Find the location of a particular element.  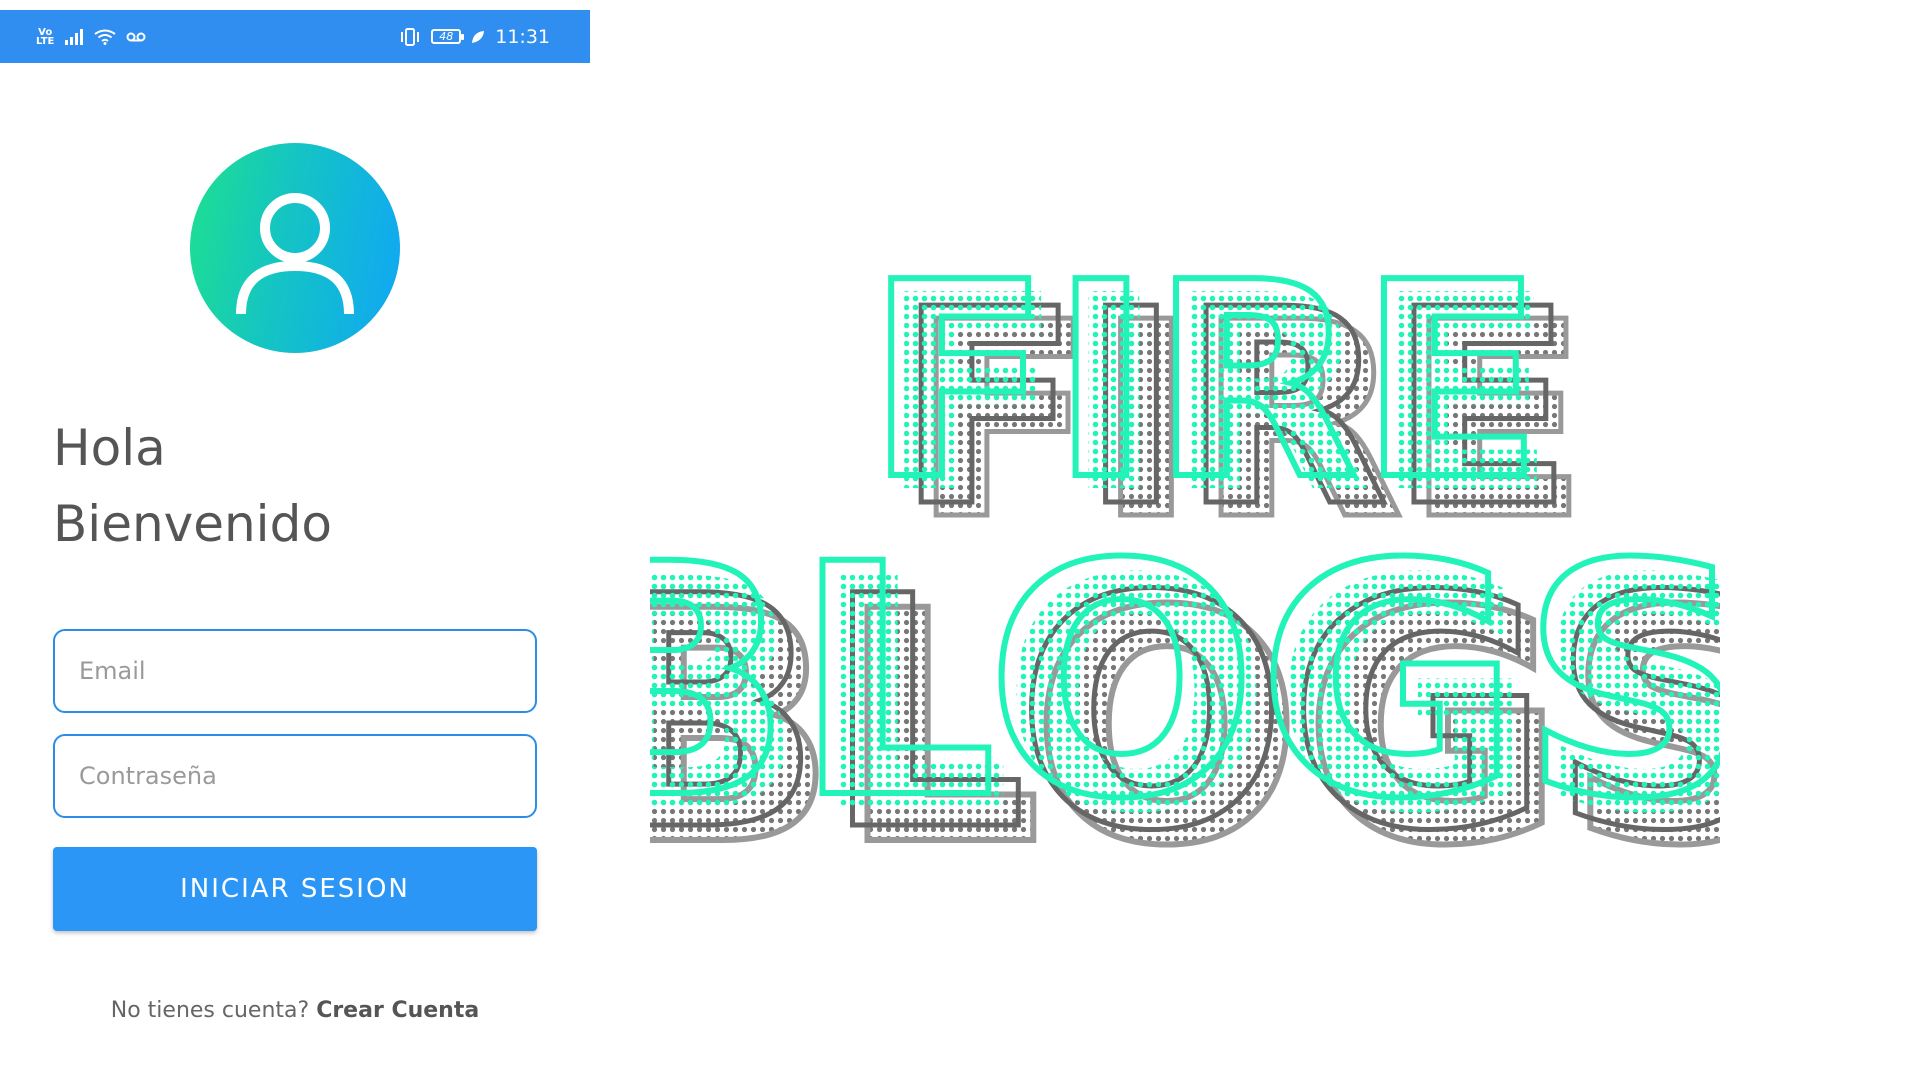

volte-icon: Vo LTE is located at coordinates (45, 36).